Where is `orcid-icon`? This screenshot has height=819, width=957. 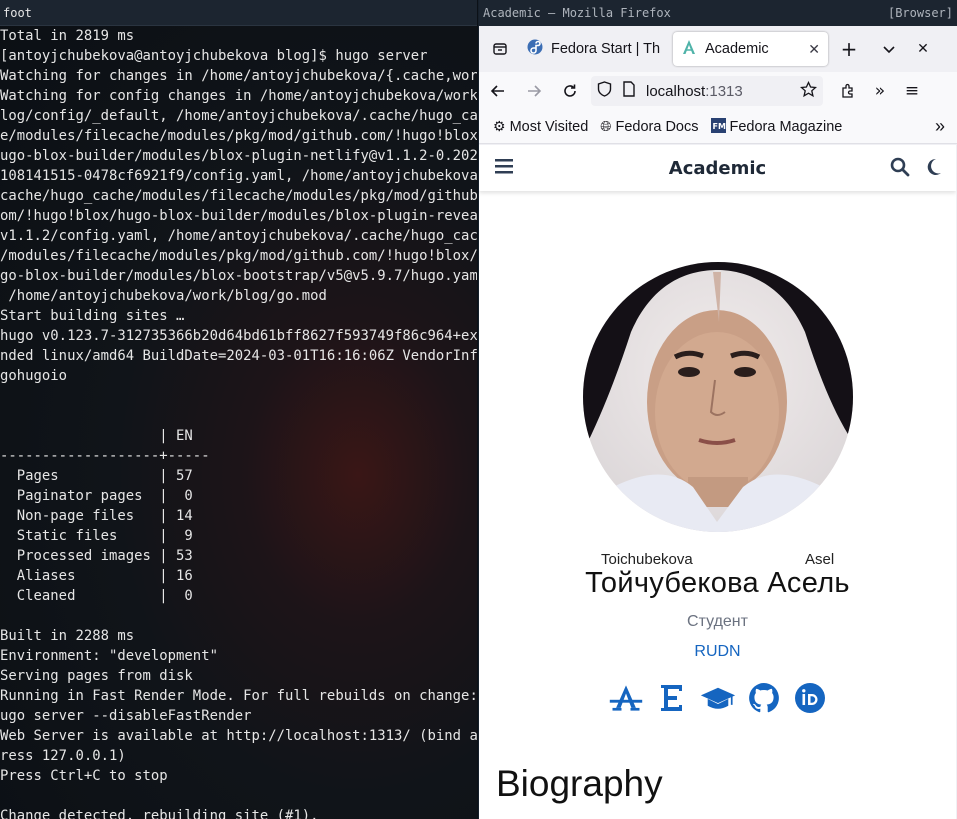
orcid-icon is located at coordinates (810, 698).